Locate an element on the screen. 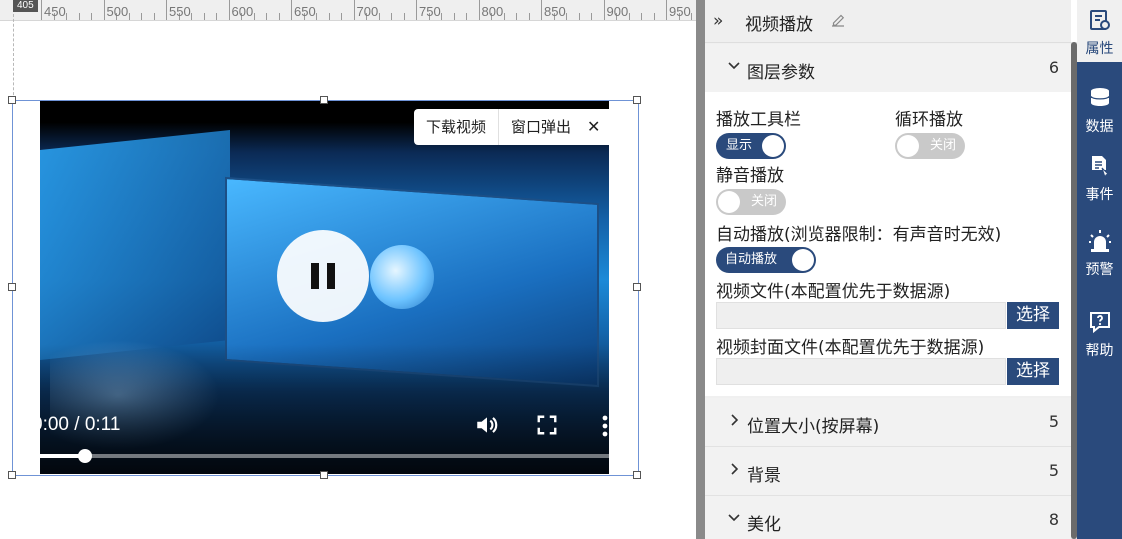 The height and width of the screenshot is (539, 1122). ruler-position-badge: 405 is located at coordinates (25, 6).